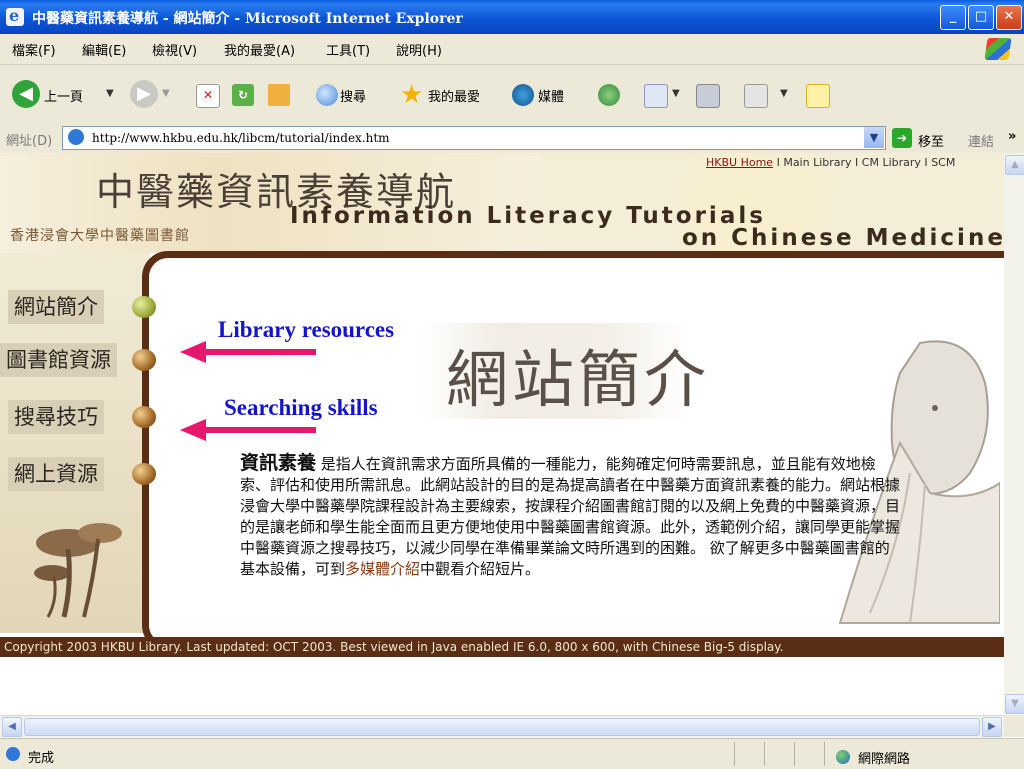 This screenshot has height=769, width=1024. What do you see at coordinates (100, 236) in the screenshot?
I see `site-subtitle-chinese: 香港浸會大學中醫藥圖書館` at bounding box center [100, 236].